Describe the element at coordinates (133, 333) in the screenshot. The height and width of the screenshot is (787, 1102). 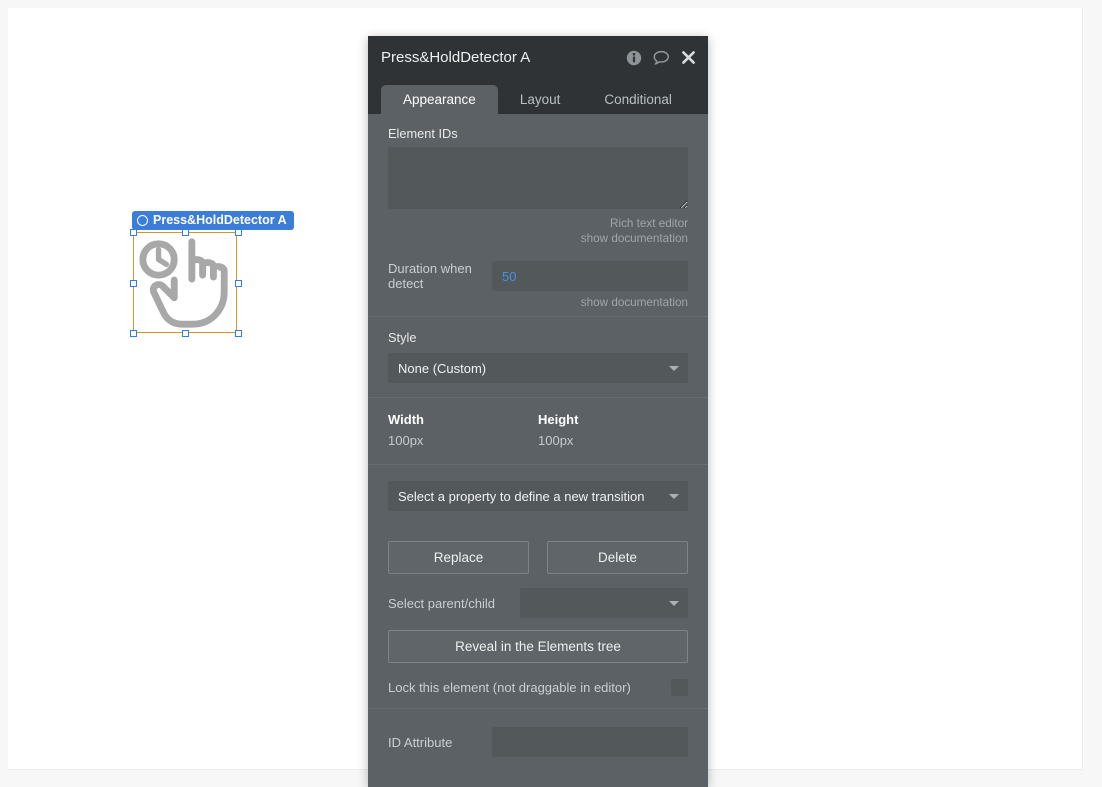
I see `resize-handle-sw` at that location.